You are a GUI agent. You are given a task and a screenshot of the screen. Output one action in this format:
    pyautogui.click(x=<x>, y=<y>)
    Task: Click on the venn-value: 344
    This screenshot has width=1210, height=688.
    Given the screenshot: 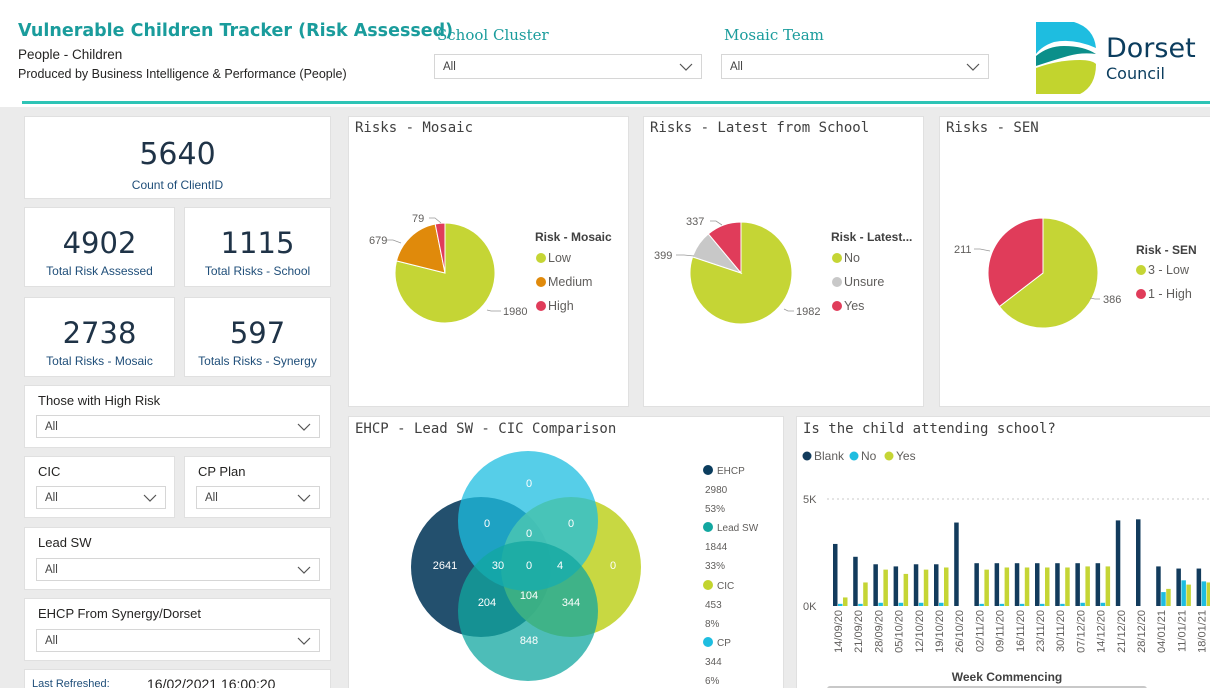 What is the action you would take?
    pyautogui.click(x=571, y=603)
    